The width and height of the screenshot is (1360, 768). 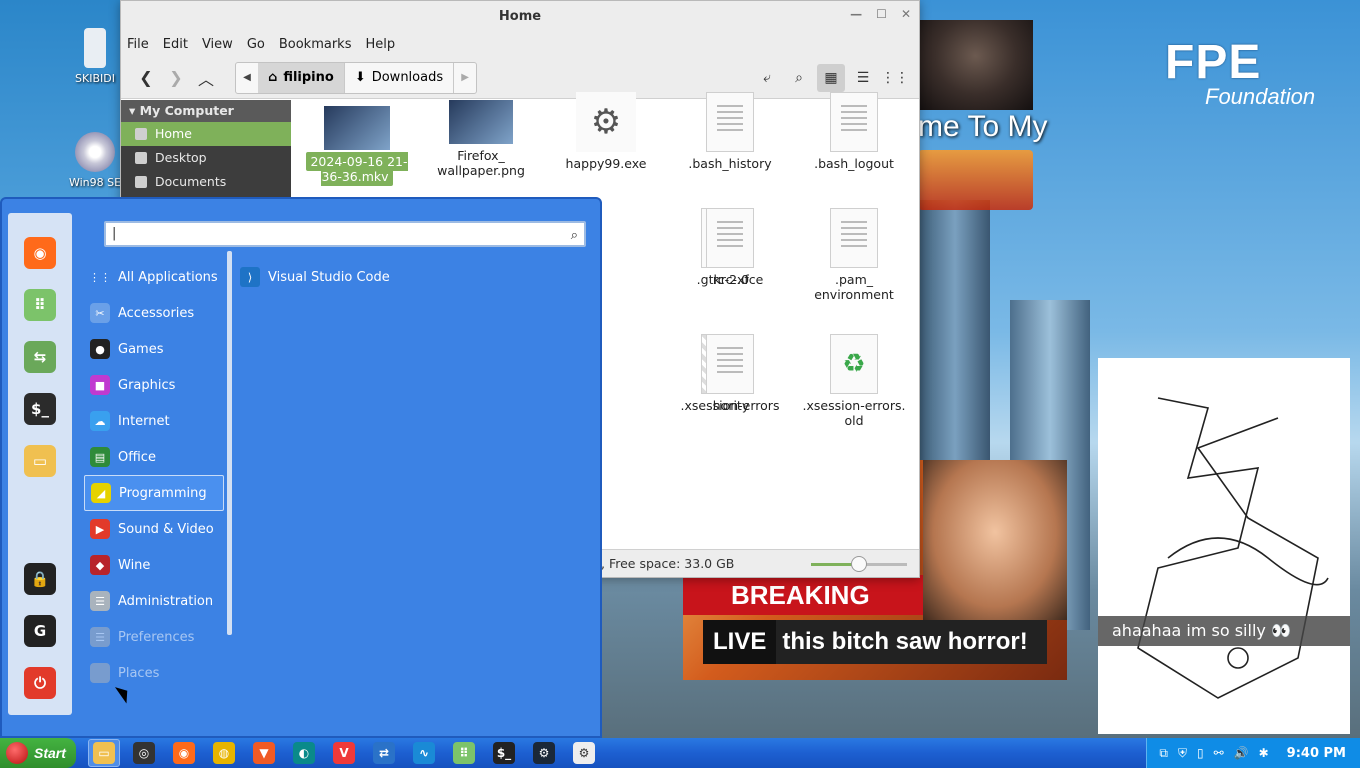 What do you see at coordinates (175, 44) in the screenshot?
I see `menu-edit: Edit` at bounding box center [175, 44].